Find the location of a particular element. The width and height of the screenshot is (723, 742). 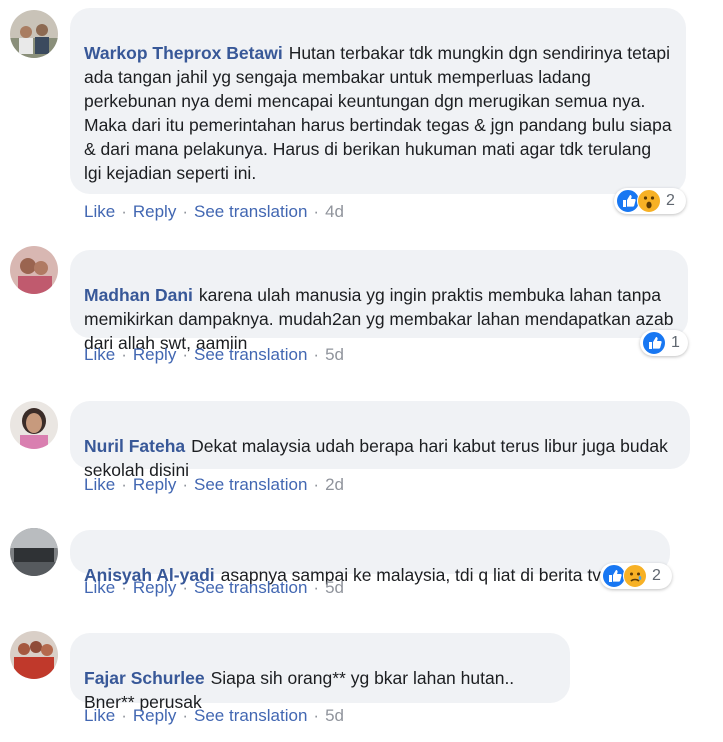

comment-author: Warkop Theprox Betawi is located at coordinates (183, 53).